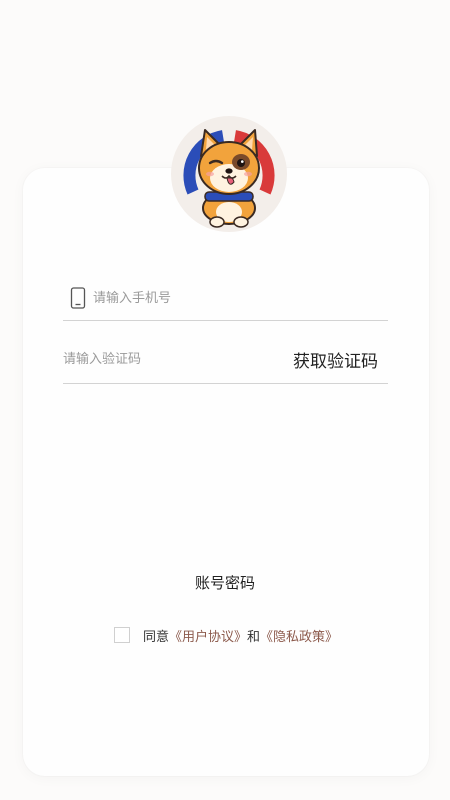 The image size is (450, 800). What do you see at coordinates (233, 298) in the screenshot?
I see `phone-input` at bounding box center [233, 298].